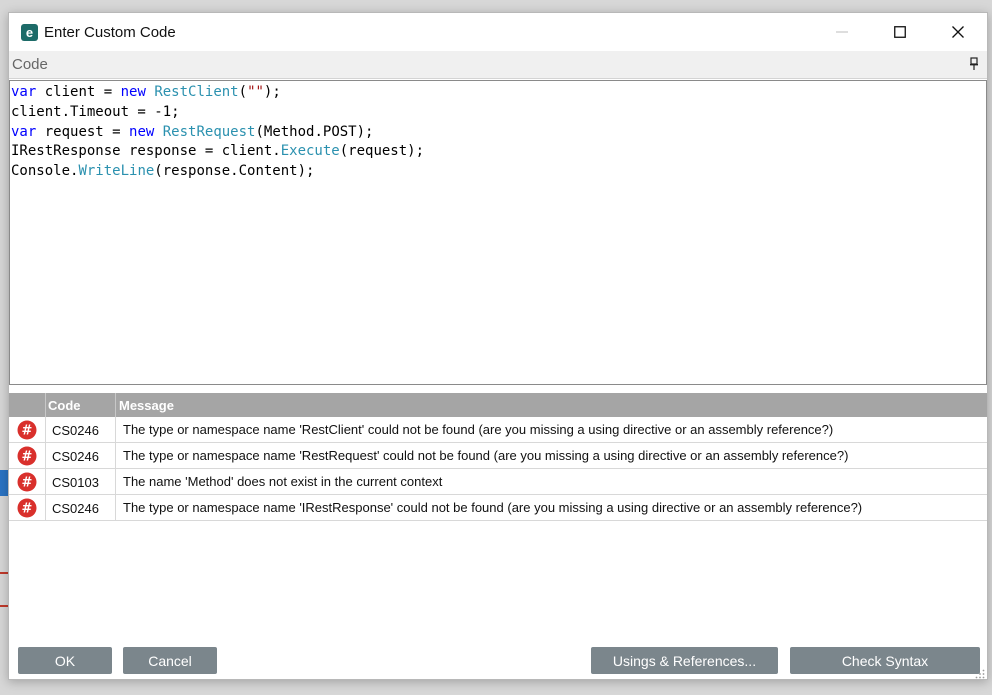 This screenshot has height=695, width=992. What do you see at coordinates (83, 131) in the screenshot?
I see `code-token: request =` at bounding box center [83, 131].